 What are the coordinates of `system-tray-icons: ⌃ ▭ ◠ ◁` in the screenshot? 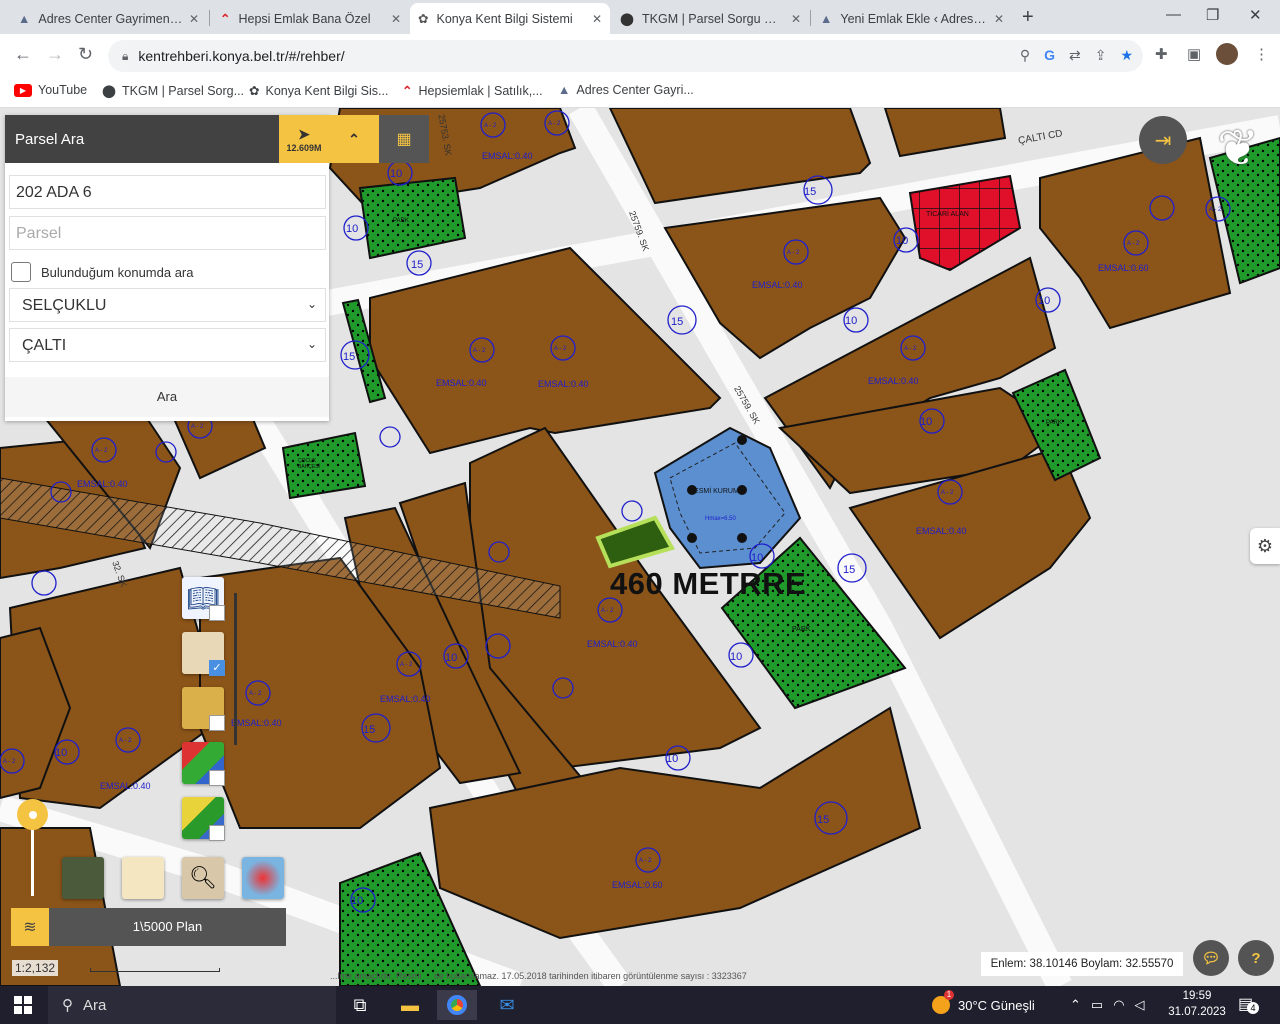 It's located at (1107, 1005).